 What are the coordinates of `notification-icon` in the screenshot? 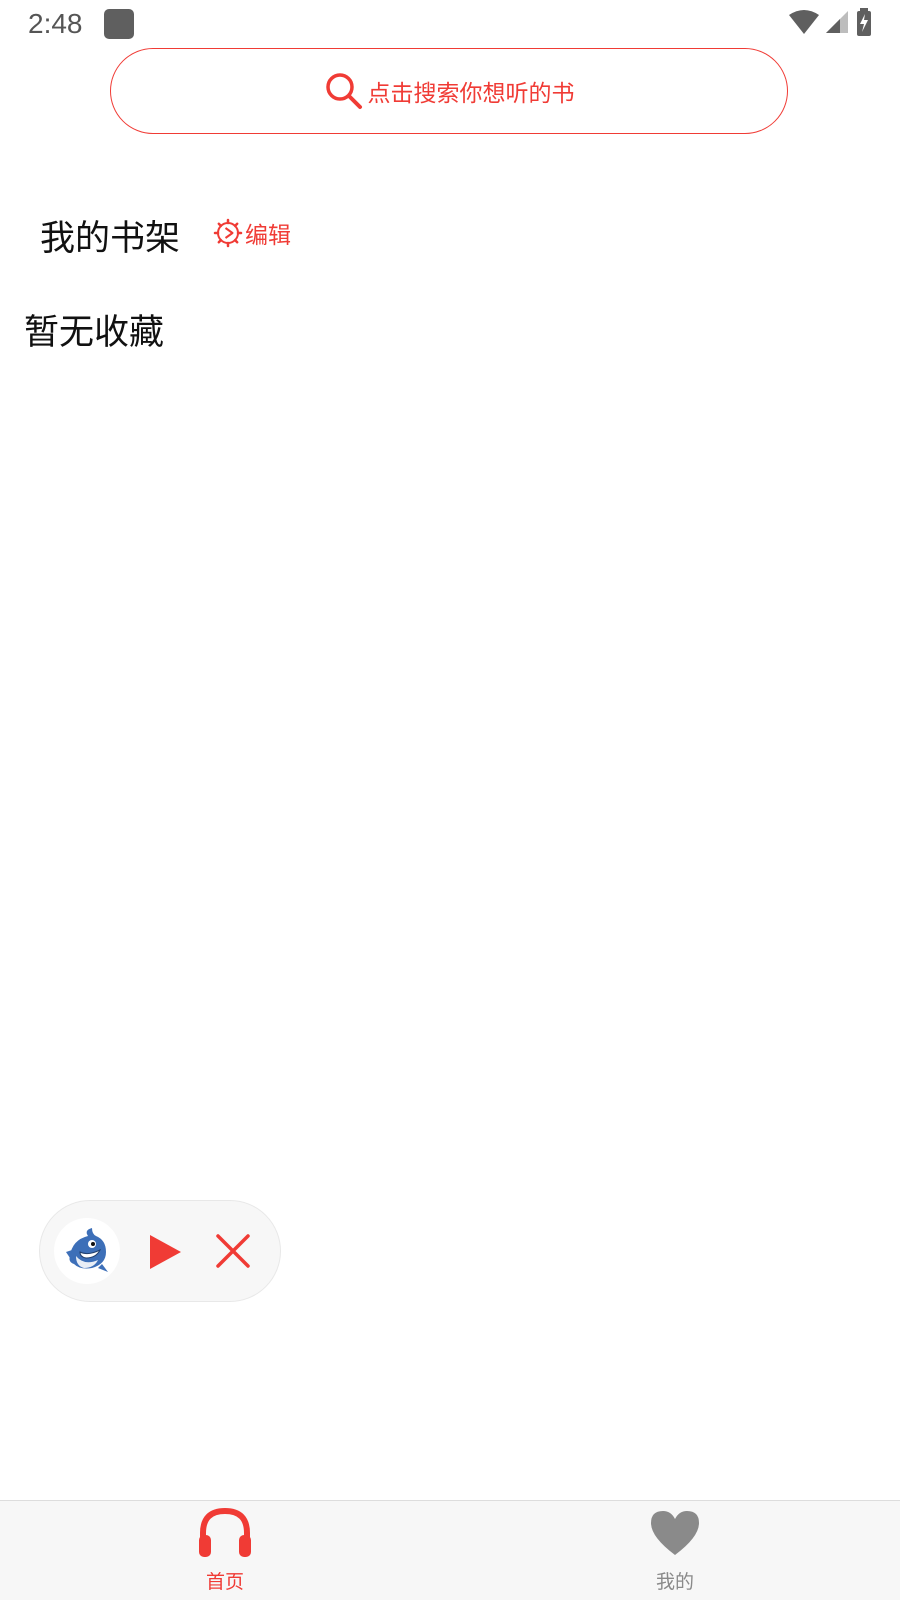 It's located at (119, 24).